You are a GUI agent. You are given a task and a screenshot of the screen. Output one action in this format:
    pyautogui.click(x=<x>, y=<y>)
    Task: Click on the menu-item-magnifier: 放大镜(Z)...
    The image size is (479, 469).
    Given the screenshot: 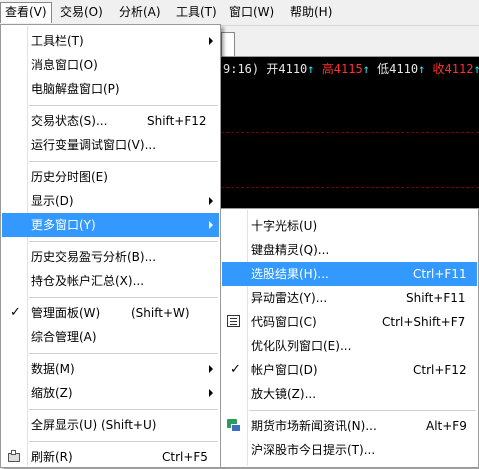 What is the action you would take?
    pyautogui.click(x=349, y=394)
    